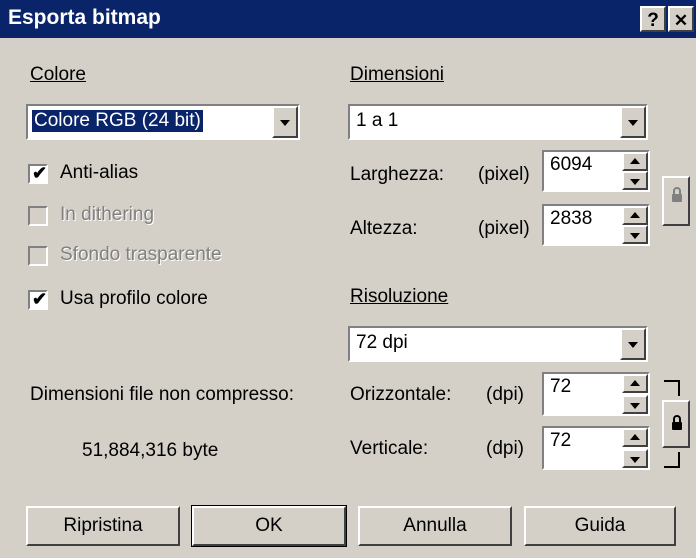 The height and width of the screenshot is (558, 696). I want to click on height-decrement-button, so click(635, 234).